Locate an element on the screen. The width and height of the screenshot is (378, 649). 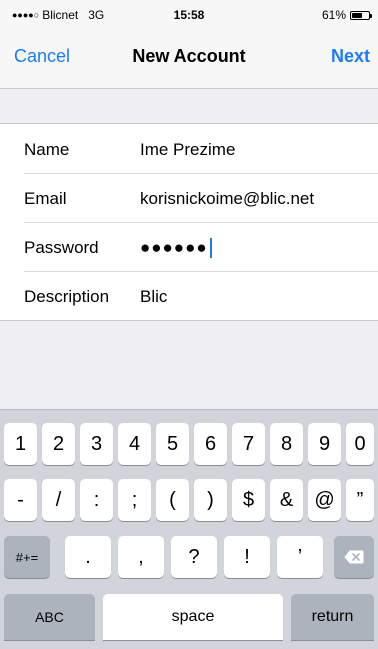
key-dollar: $ is located at coordinates (248, 500).